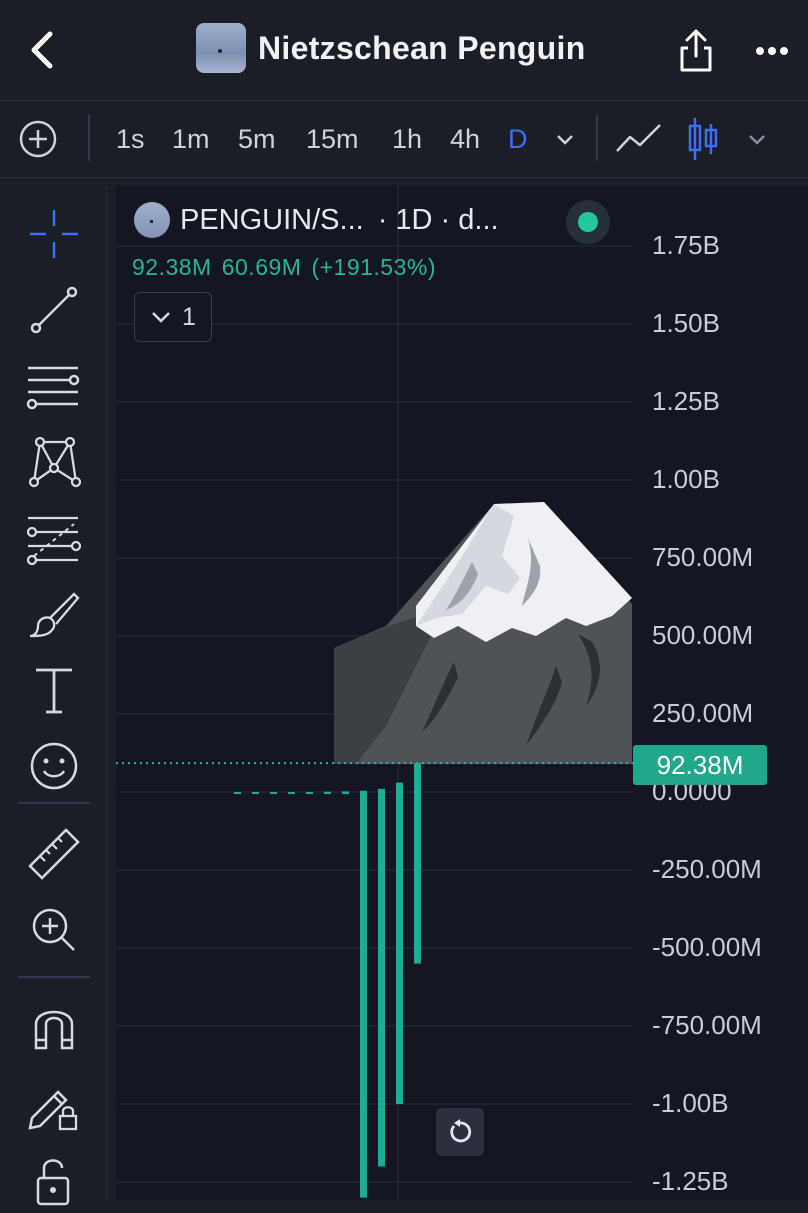 The width and height of the screenshot is (808, 1213). I want to click on drawing-toolbar, so click(53, 696).